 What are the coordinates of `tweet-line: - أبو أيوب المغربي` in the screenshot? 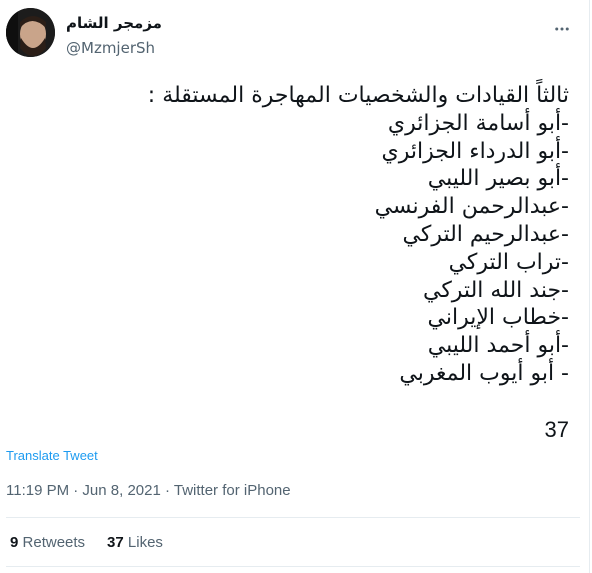 It's located at (484, 373).